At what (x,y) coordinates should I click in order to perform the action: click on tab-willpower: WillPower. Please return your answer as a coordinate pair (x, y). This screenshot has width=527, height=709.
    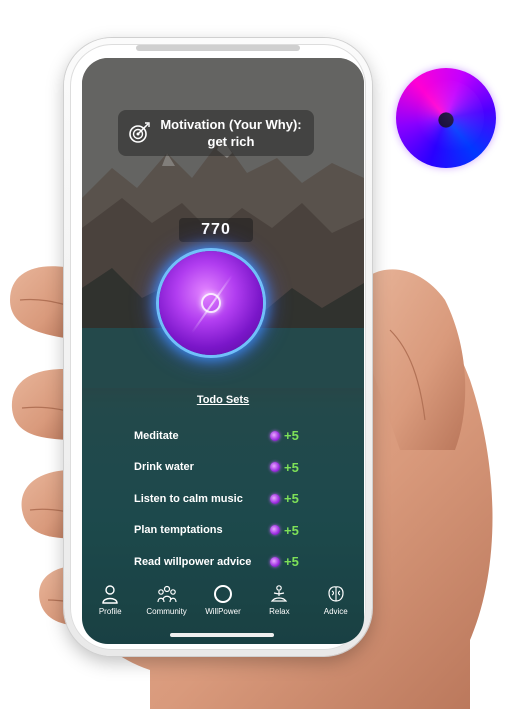
    Looking at the image, I should click on (223, 607).